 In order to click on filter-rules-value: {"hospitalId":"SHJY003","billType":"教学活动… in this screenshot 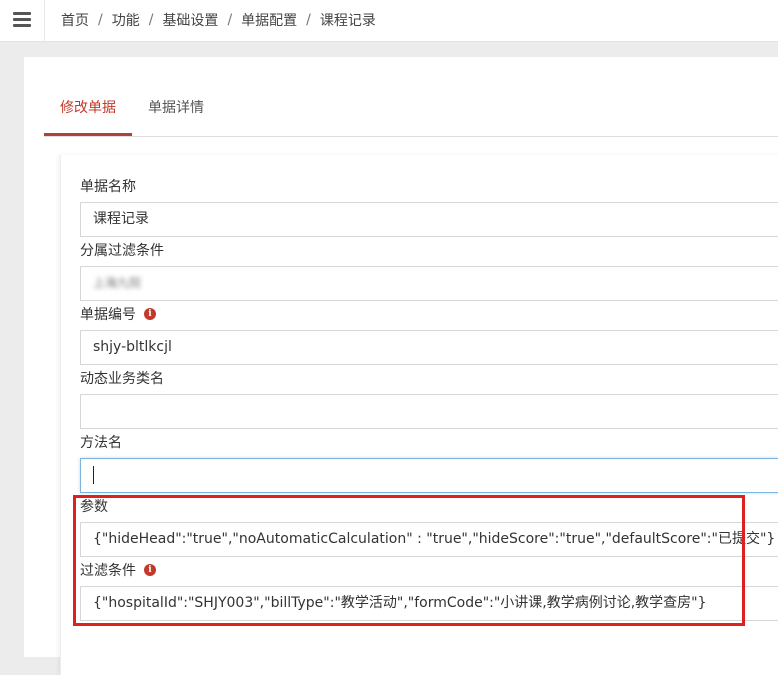, I will do `click(400, 603)`.